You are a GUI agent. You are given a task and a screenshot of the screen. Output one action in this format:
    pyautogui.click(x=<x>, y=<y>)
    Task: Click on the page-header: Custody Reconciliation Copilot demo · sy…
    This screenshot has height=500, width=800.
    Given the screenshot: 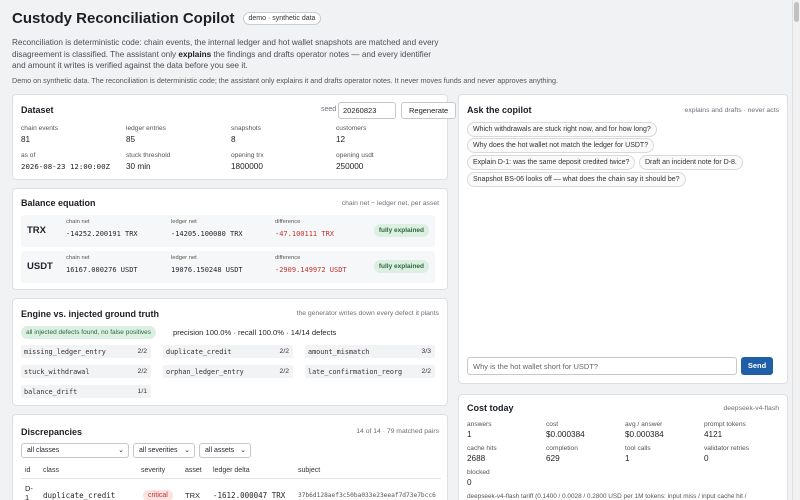 What is the action you would take?
    pyautogui.click(x=400, y=47)
    